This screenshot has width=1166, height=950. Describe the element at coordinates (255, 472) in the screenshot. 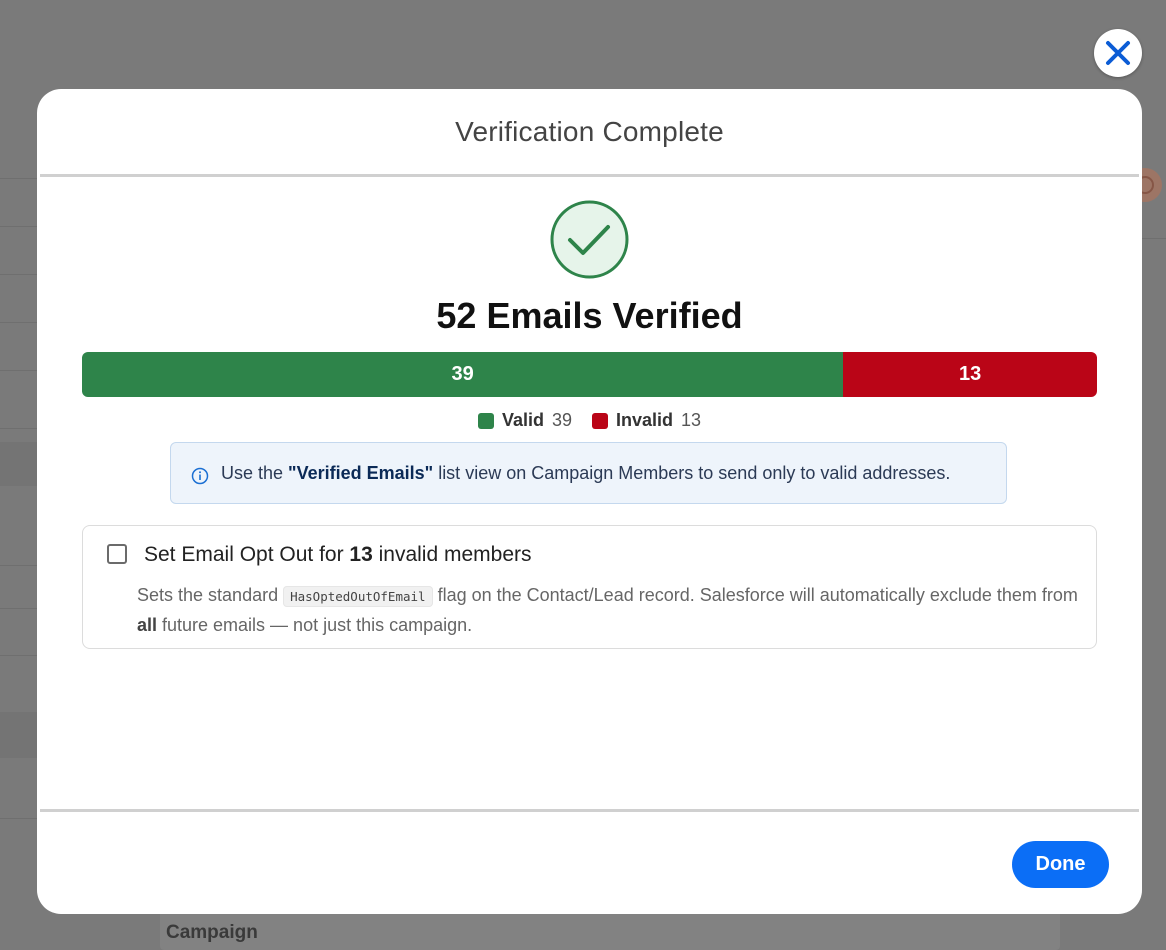

I see `info-text-prefix: Use the` at that location.